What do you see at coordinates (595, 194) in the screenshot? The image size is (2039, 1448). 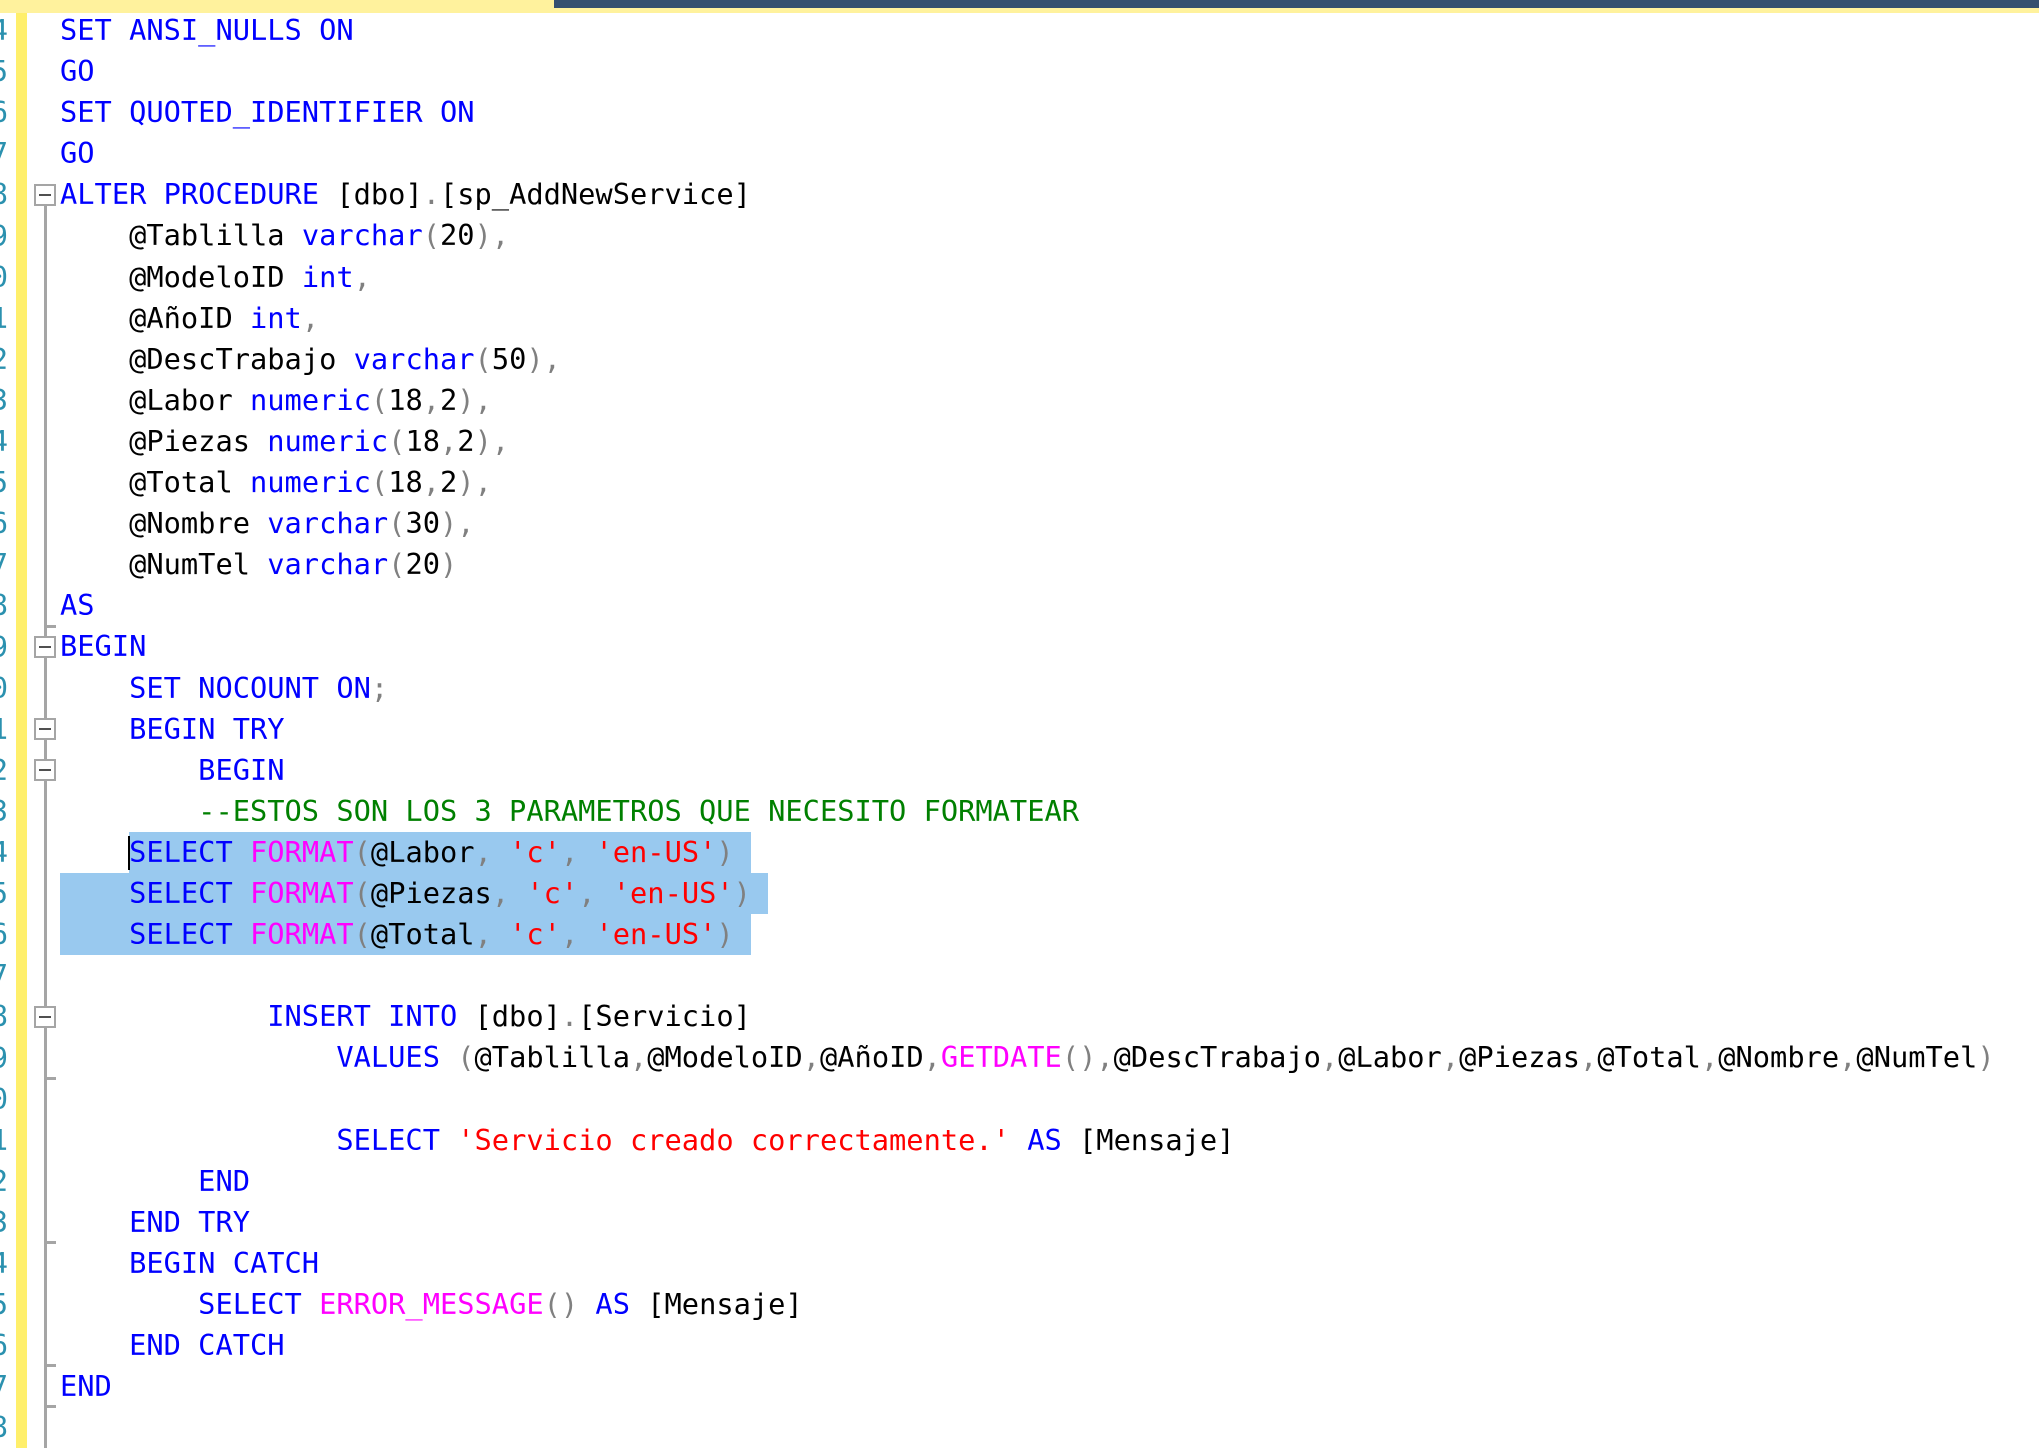 I see `code-token-id: [sp_AddNewService]` at bounding box center [595, 194].